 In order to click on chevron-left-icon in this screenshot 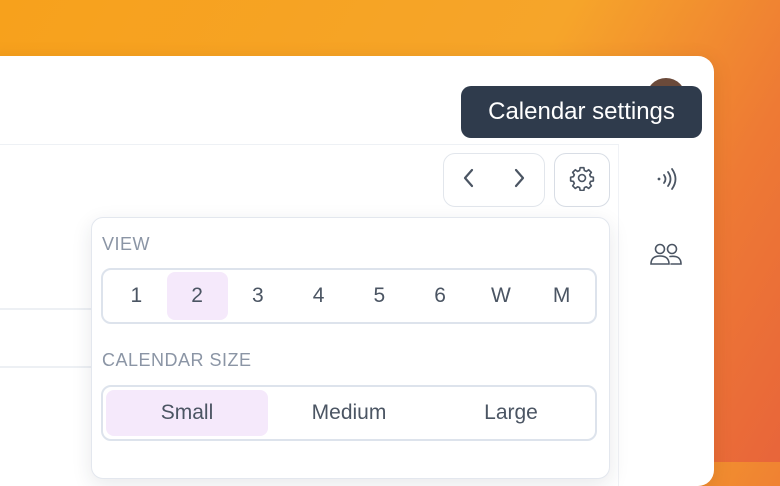, I will do `click(469, 180)`.